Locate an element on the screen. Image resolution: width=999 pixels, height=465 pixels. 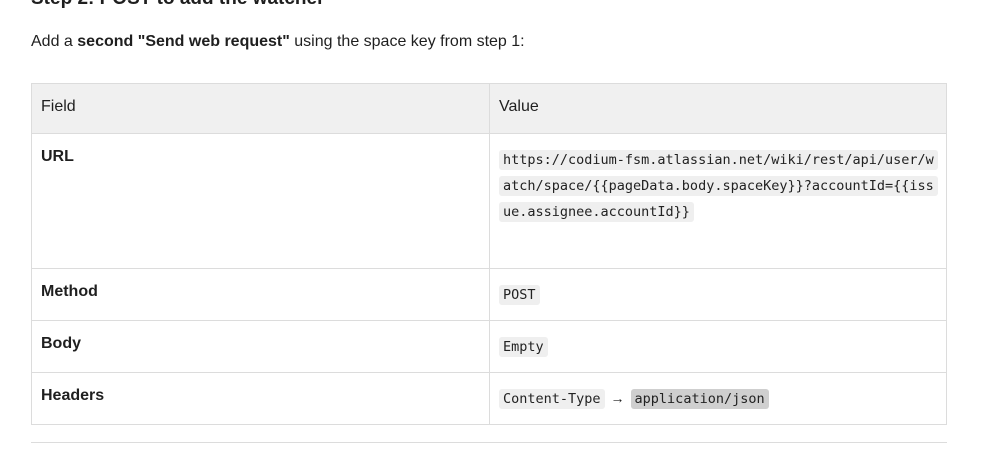
field-body-label: Body is located at coordinates (260, 346).